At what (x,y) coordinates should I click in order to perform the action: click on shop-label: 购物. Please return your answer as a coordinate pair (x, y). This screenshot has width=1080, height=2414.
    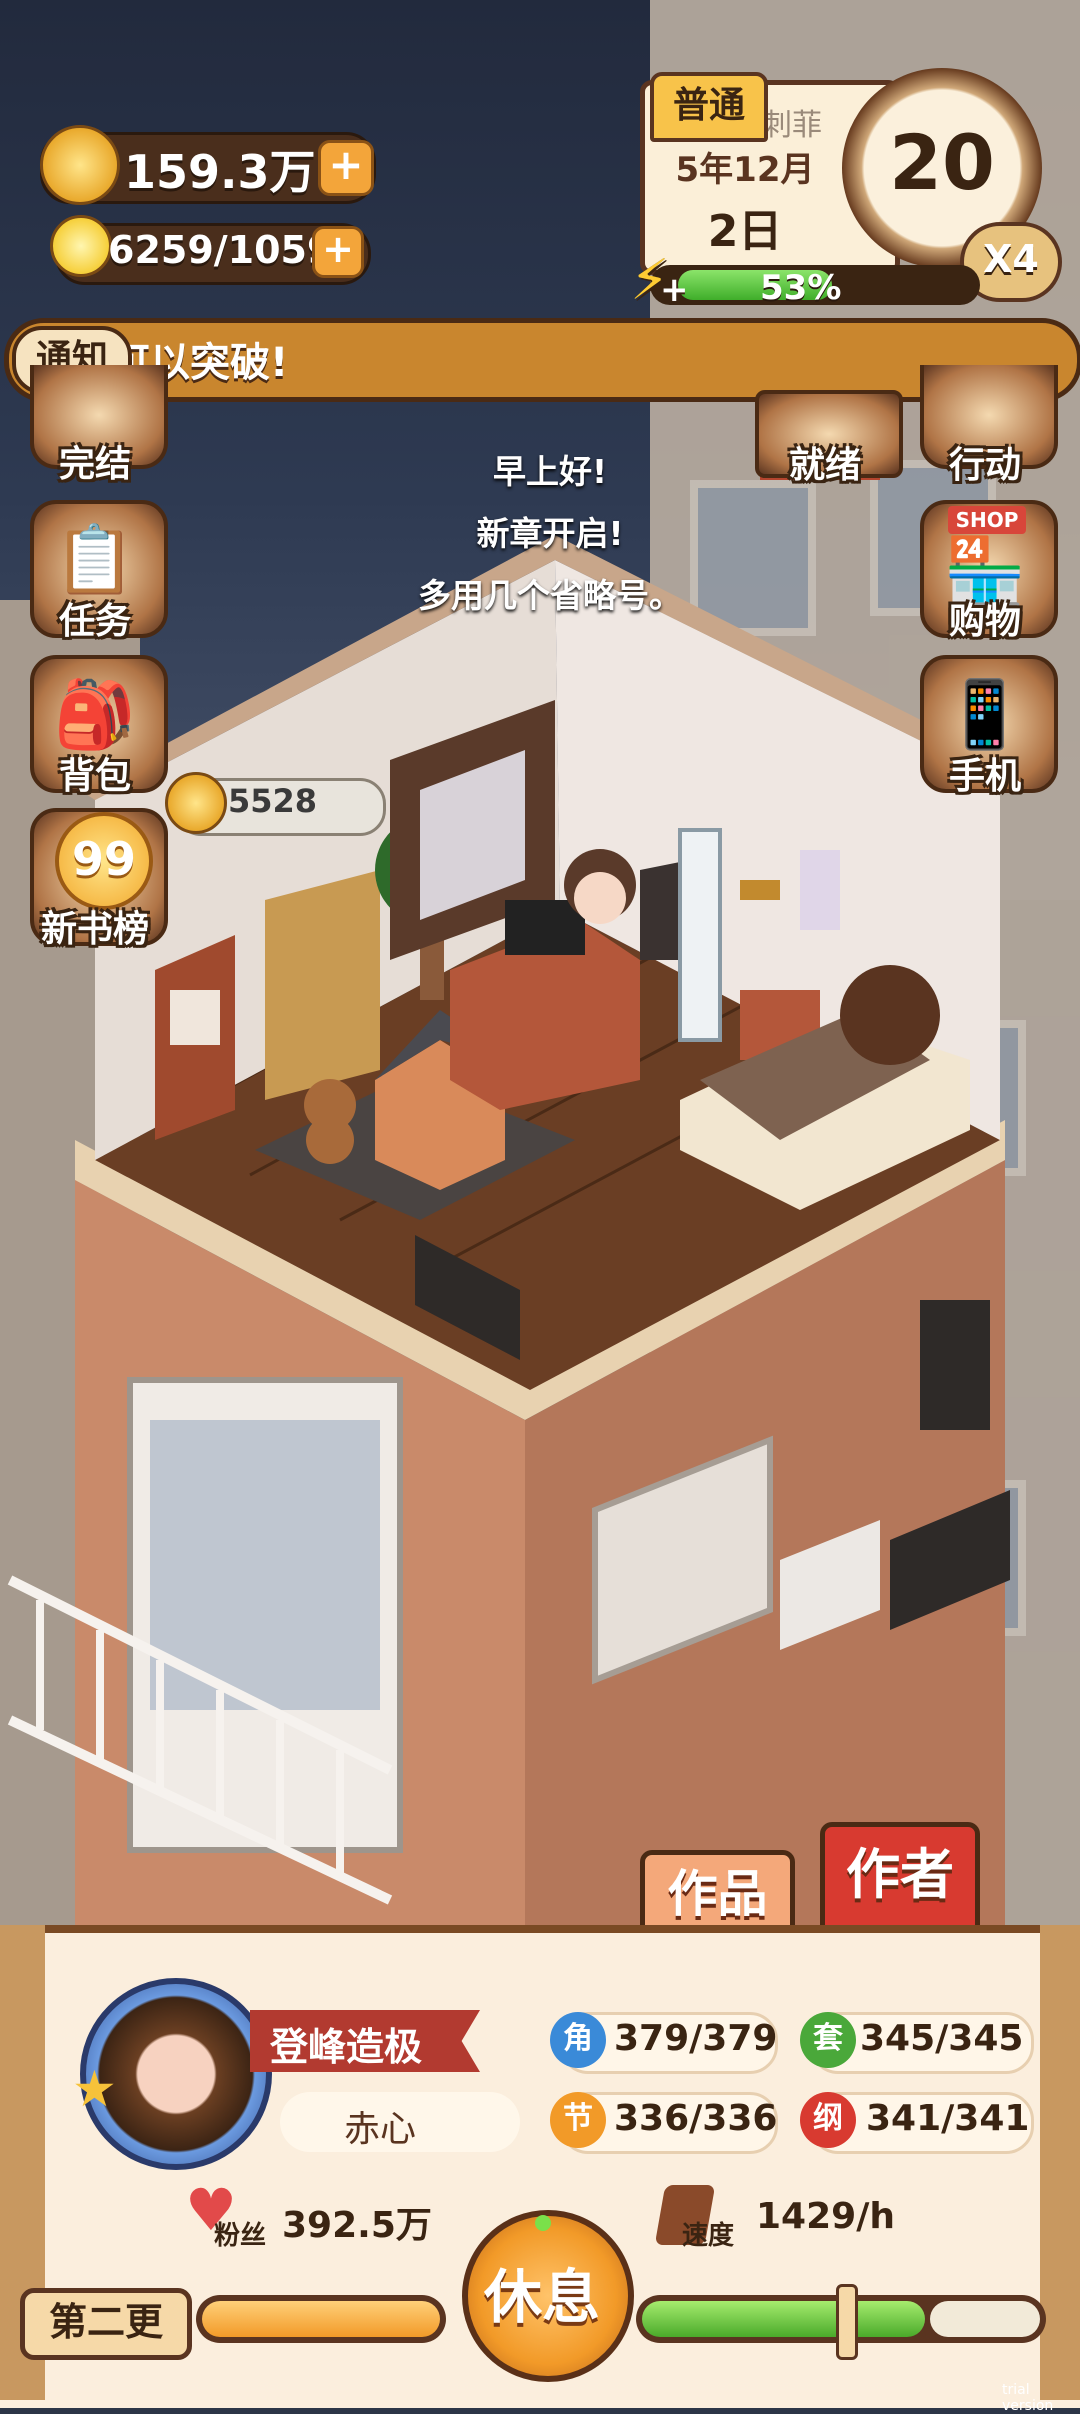
    Looking at the image, I should click on (984, 621).